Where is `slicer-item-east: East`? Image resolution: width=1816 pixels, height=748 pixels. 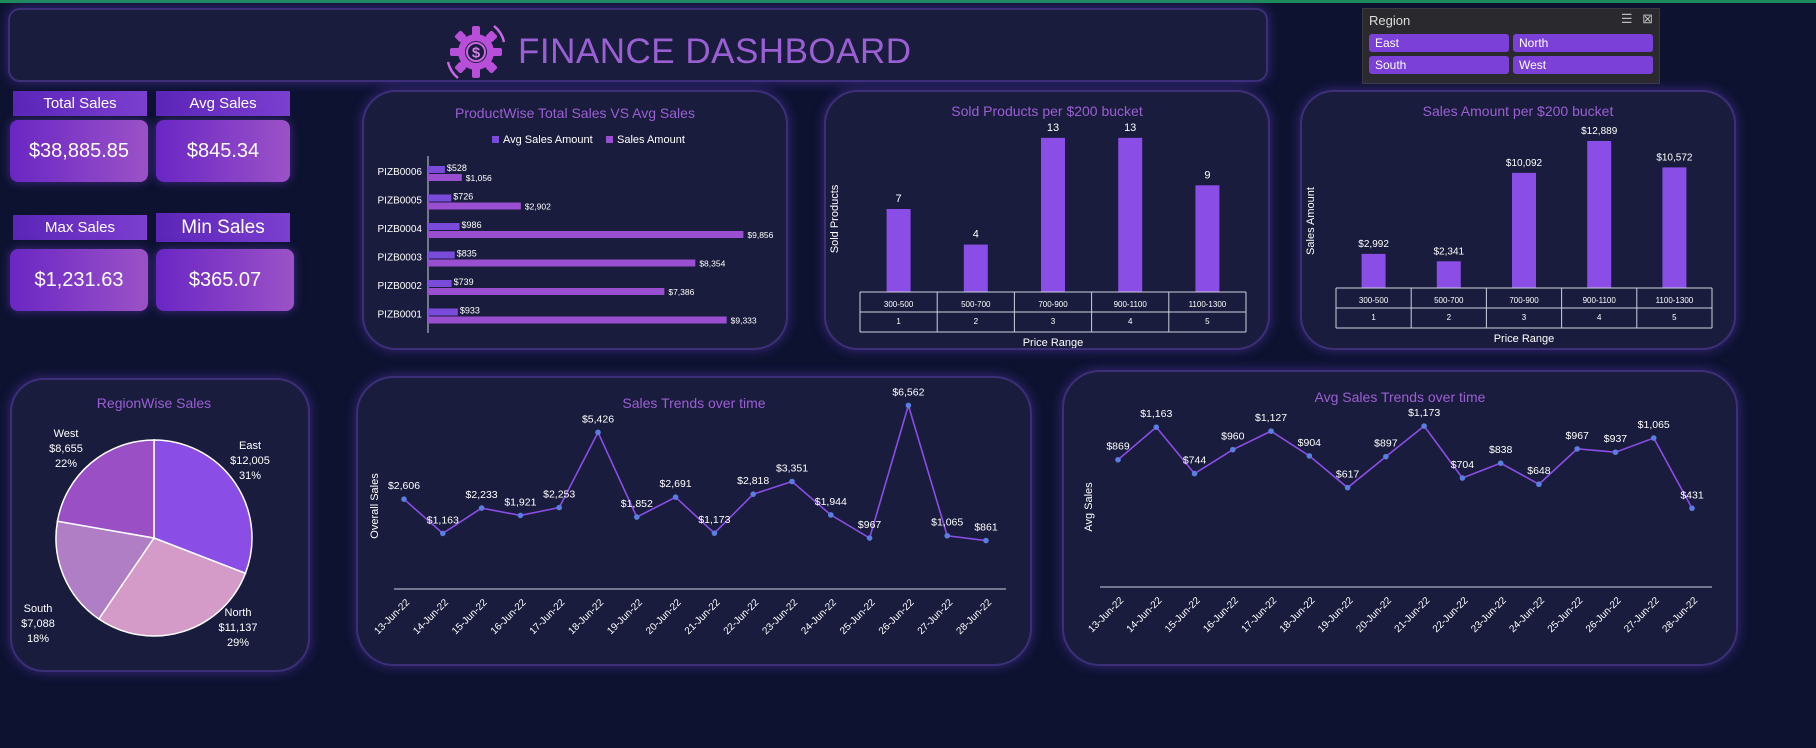 slicer-item-east: East is located at coordinates (1439, 43).